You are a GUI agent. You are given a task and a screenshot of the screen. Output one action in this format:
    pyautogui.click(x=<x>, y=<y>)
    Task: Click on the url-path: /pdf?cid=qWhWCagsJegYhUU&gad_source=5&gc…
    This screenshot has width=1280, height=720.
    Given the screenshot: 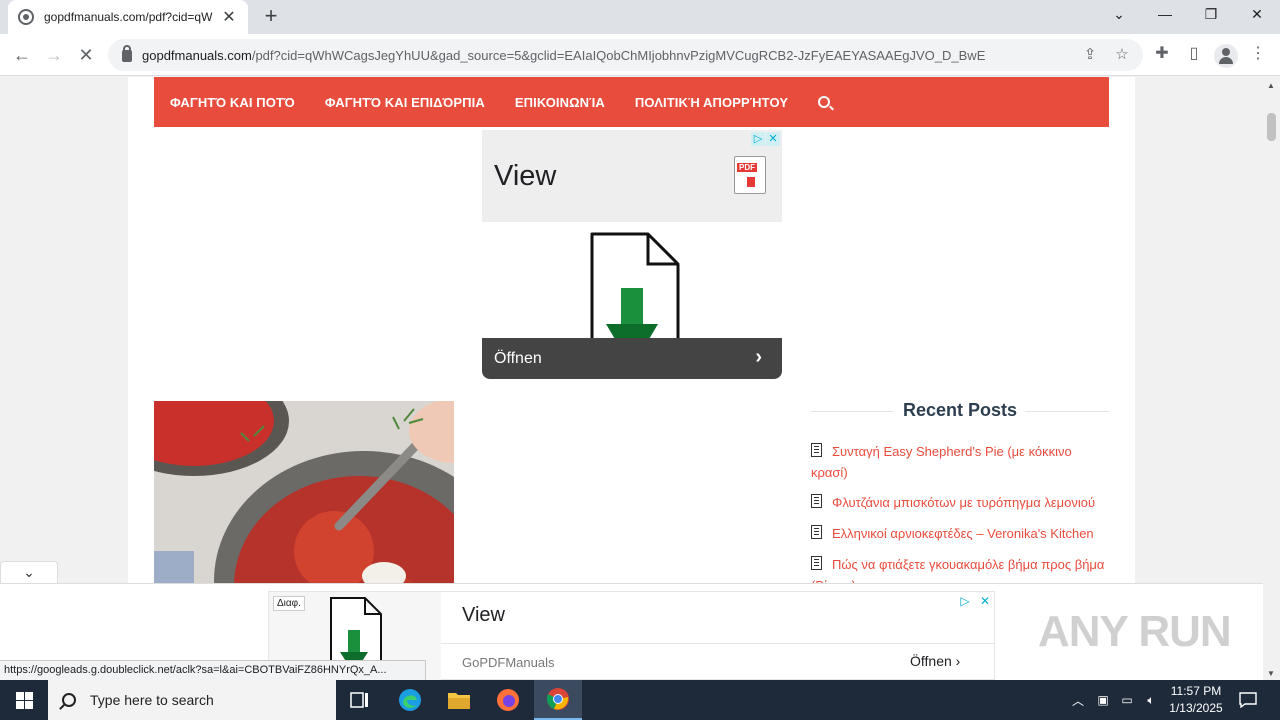 What is the action you would take?
    pyautogui.click(x=618, y=55)
    